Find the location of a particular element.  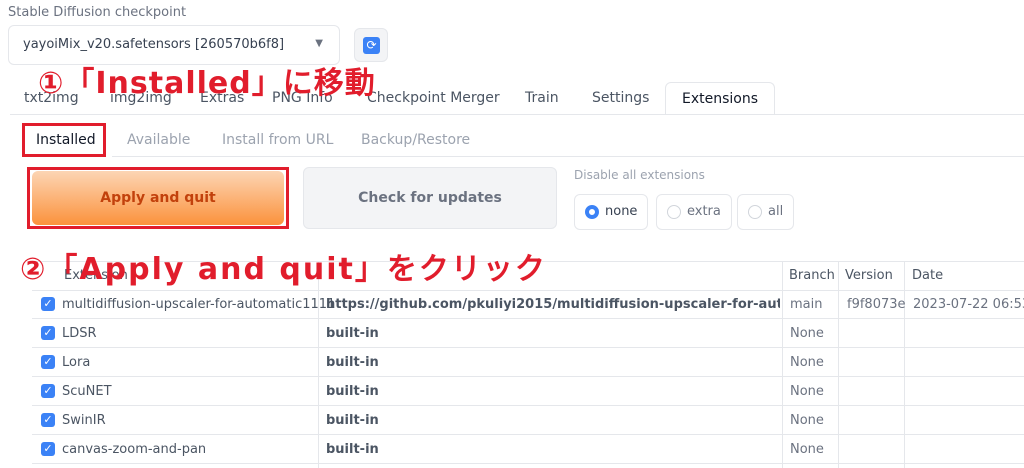

subtab-backup-restore: Backup/Restore is located at coordinates (415, 140).